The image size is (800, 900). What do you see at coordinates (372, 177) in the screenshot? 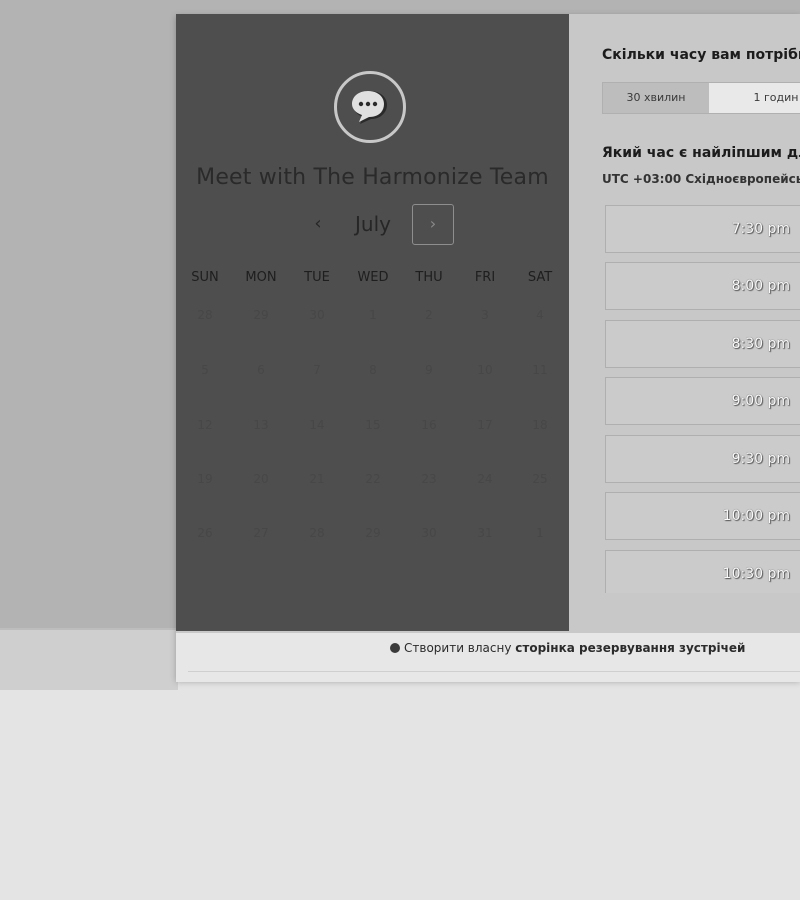
I see `event-title: Meet with The Harmonize Team` at bounding box center [372, 177].